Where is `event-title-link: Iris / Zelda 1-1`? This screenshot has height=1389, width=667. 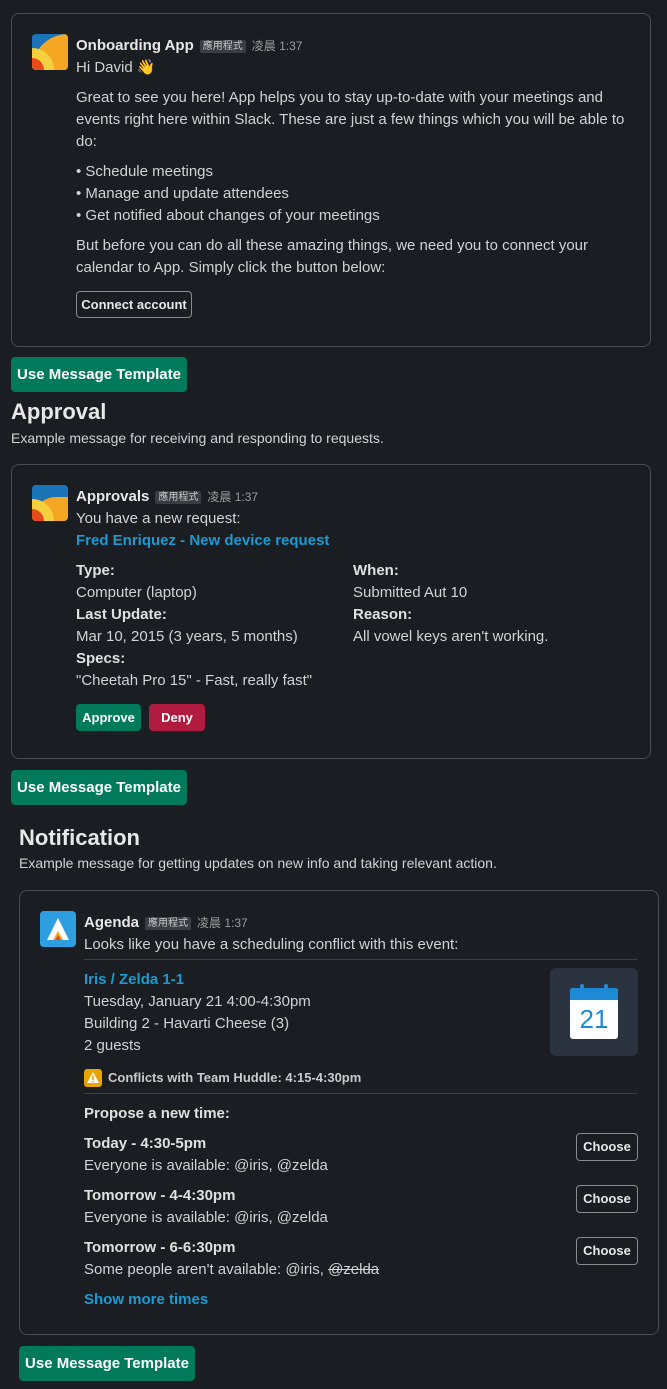
event-title-link: Iris / Zelda 1-1 is located at coordinates (134, 980).